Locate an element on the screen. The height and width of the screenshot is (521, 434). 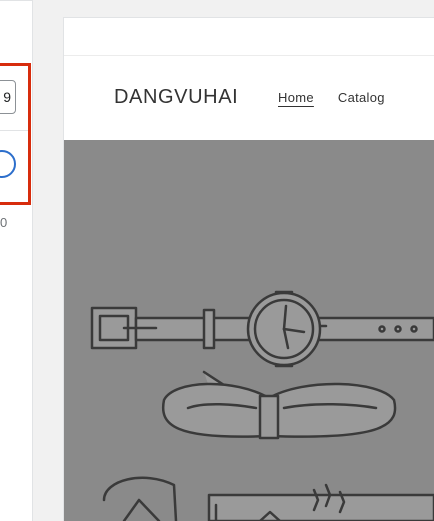
nav-home: Home is located at coordinates (296, 97).